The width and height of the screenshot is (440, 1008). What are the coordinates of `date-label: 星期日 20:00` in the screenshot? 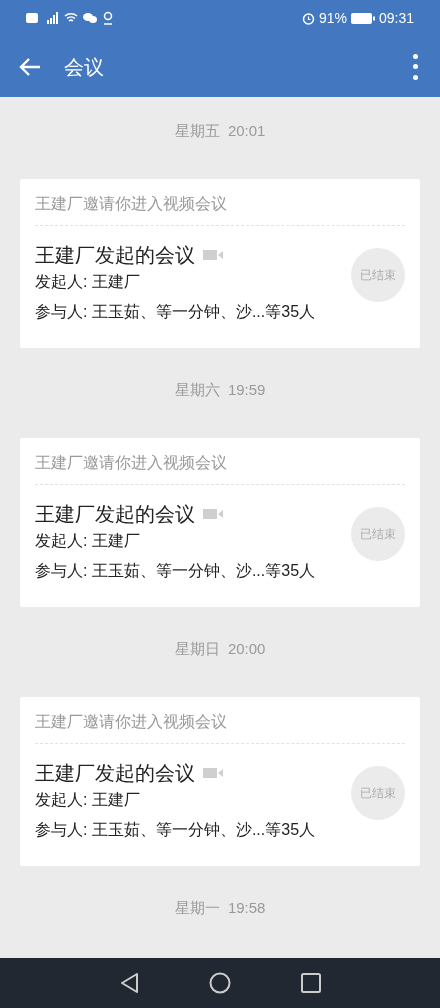 It's located at (220, 648).